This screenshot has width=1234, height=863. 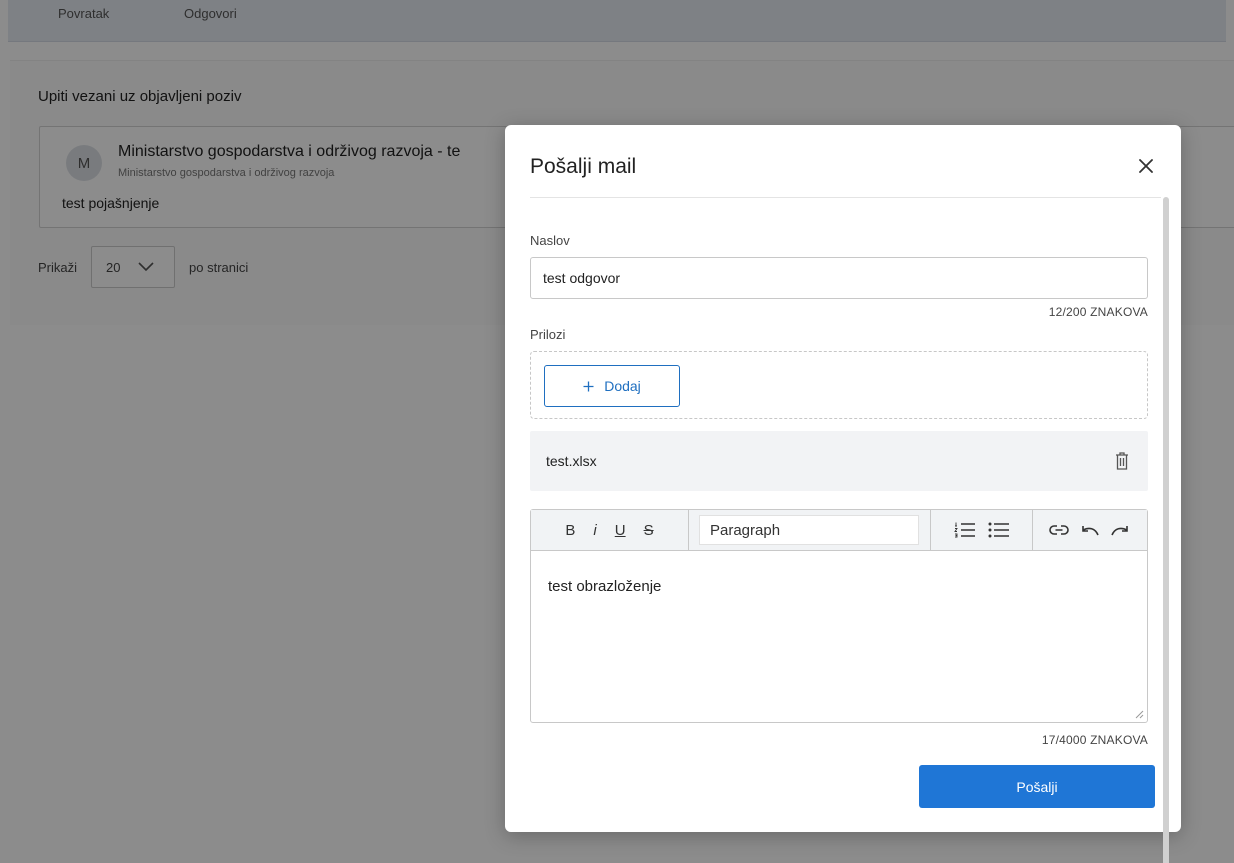 I want to click on redo-icon, so click(x=1119, y=531).